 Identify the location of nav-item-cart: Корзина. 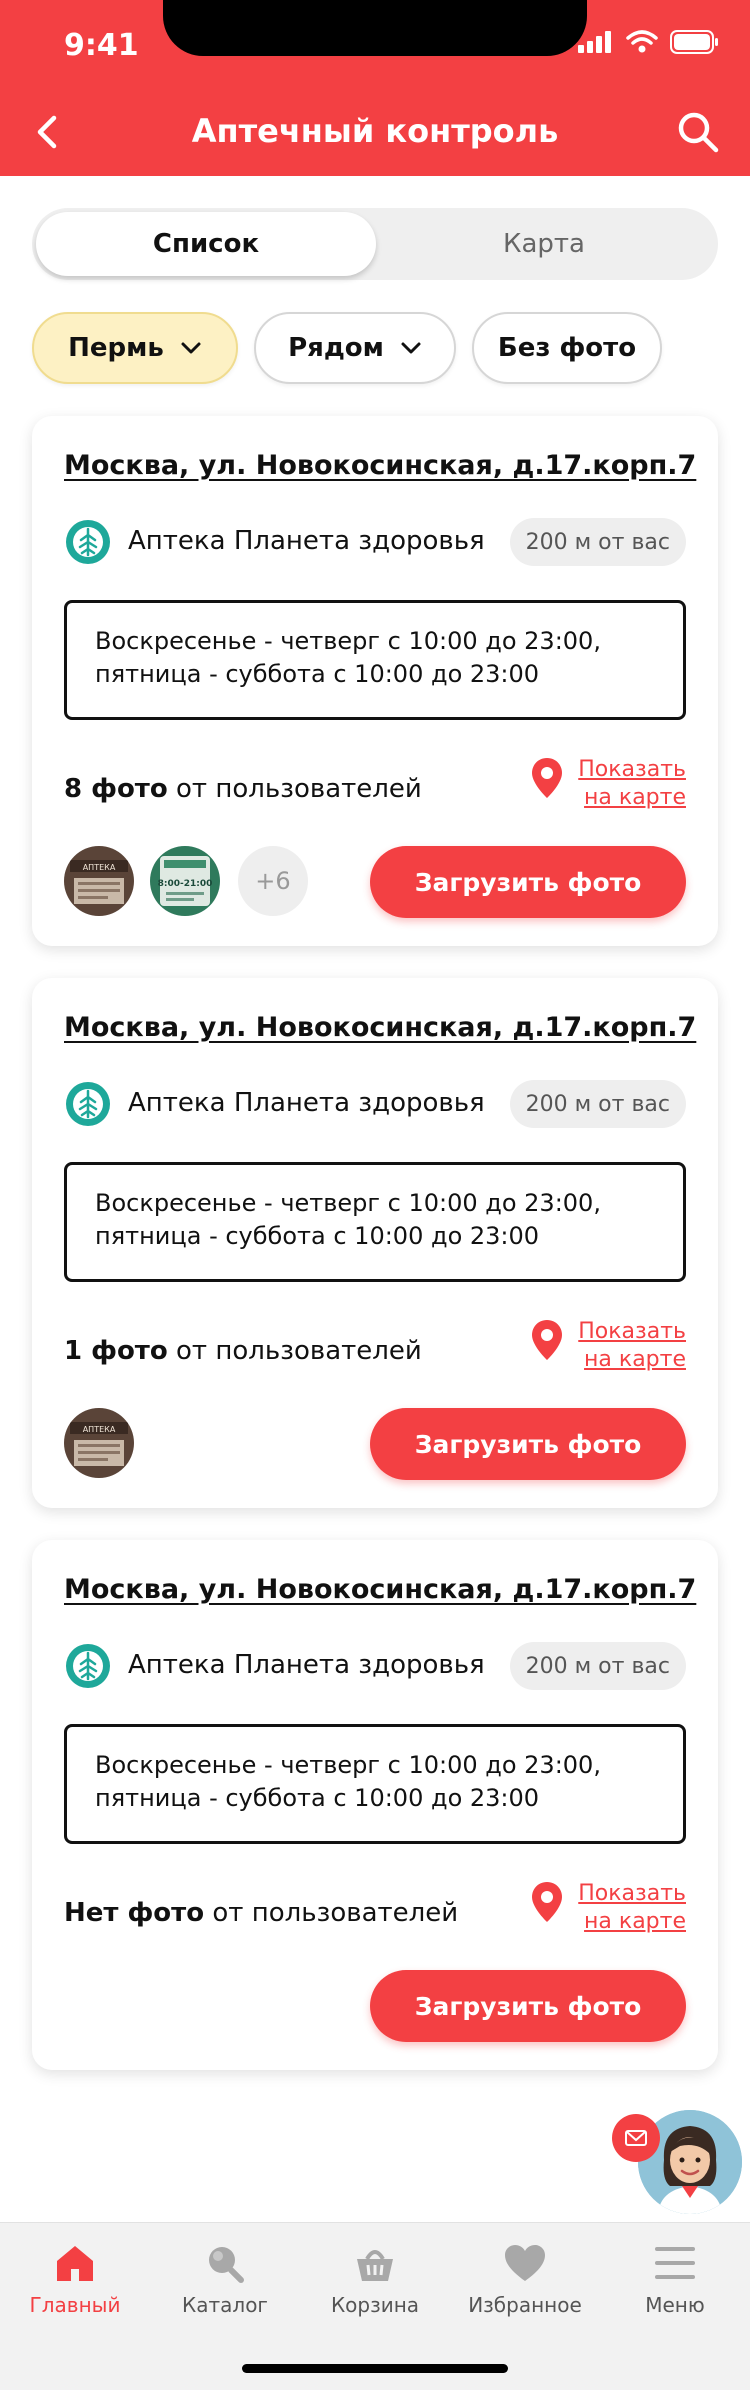
(375, 2280).